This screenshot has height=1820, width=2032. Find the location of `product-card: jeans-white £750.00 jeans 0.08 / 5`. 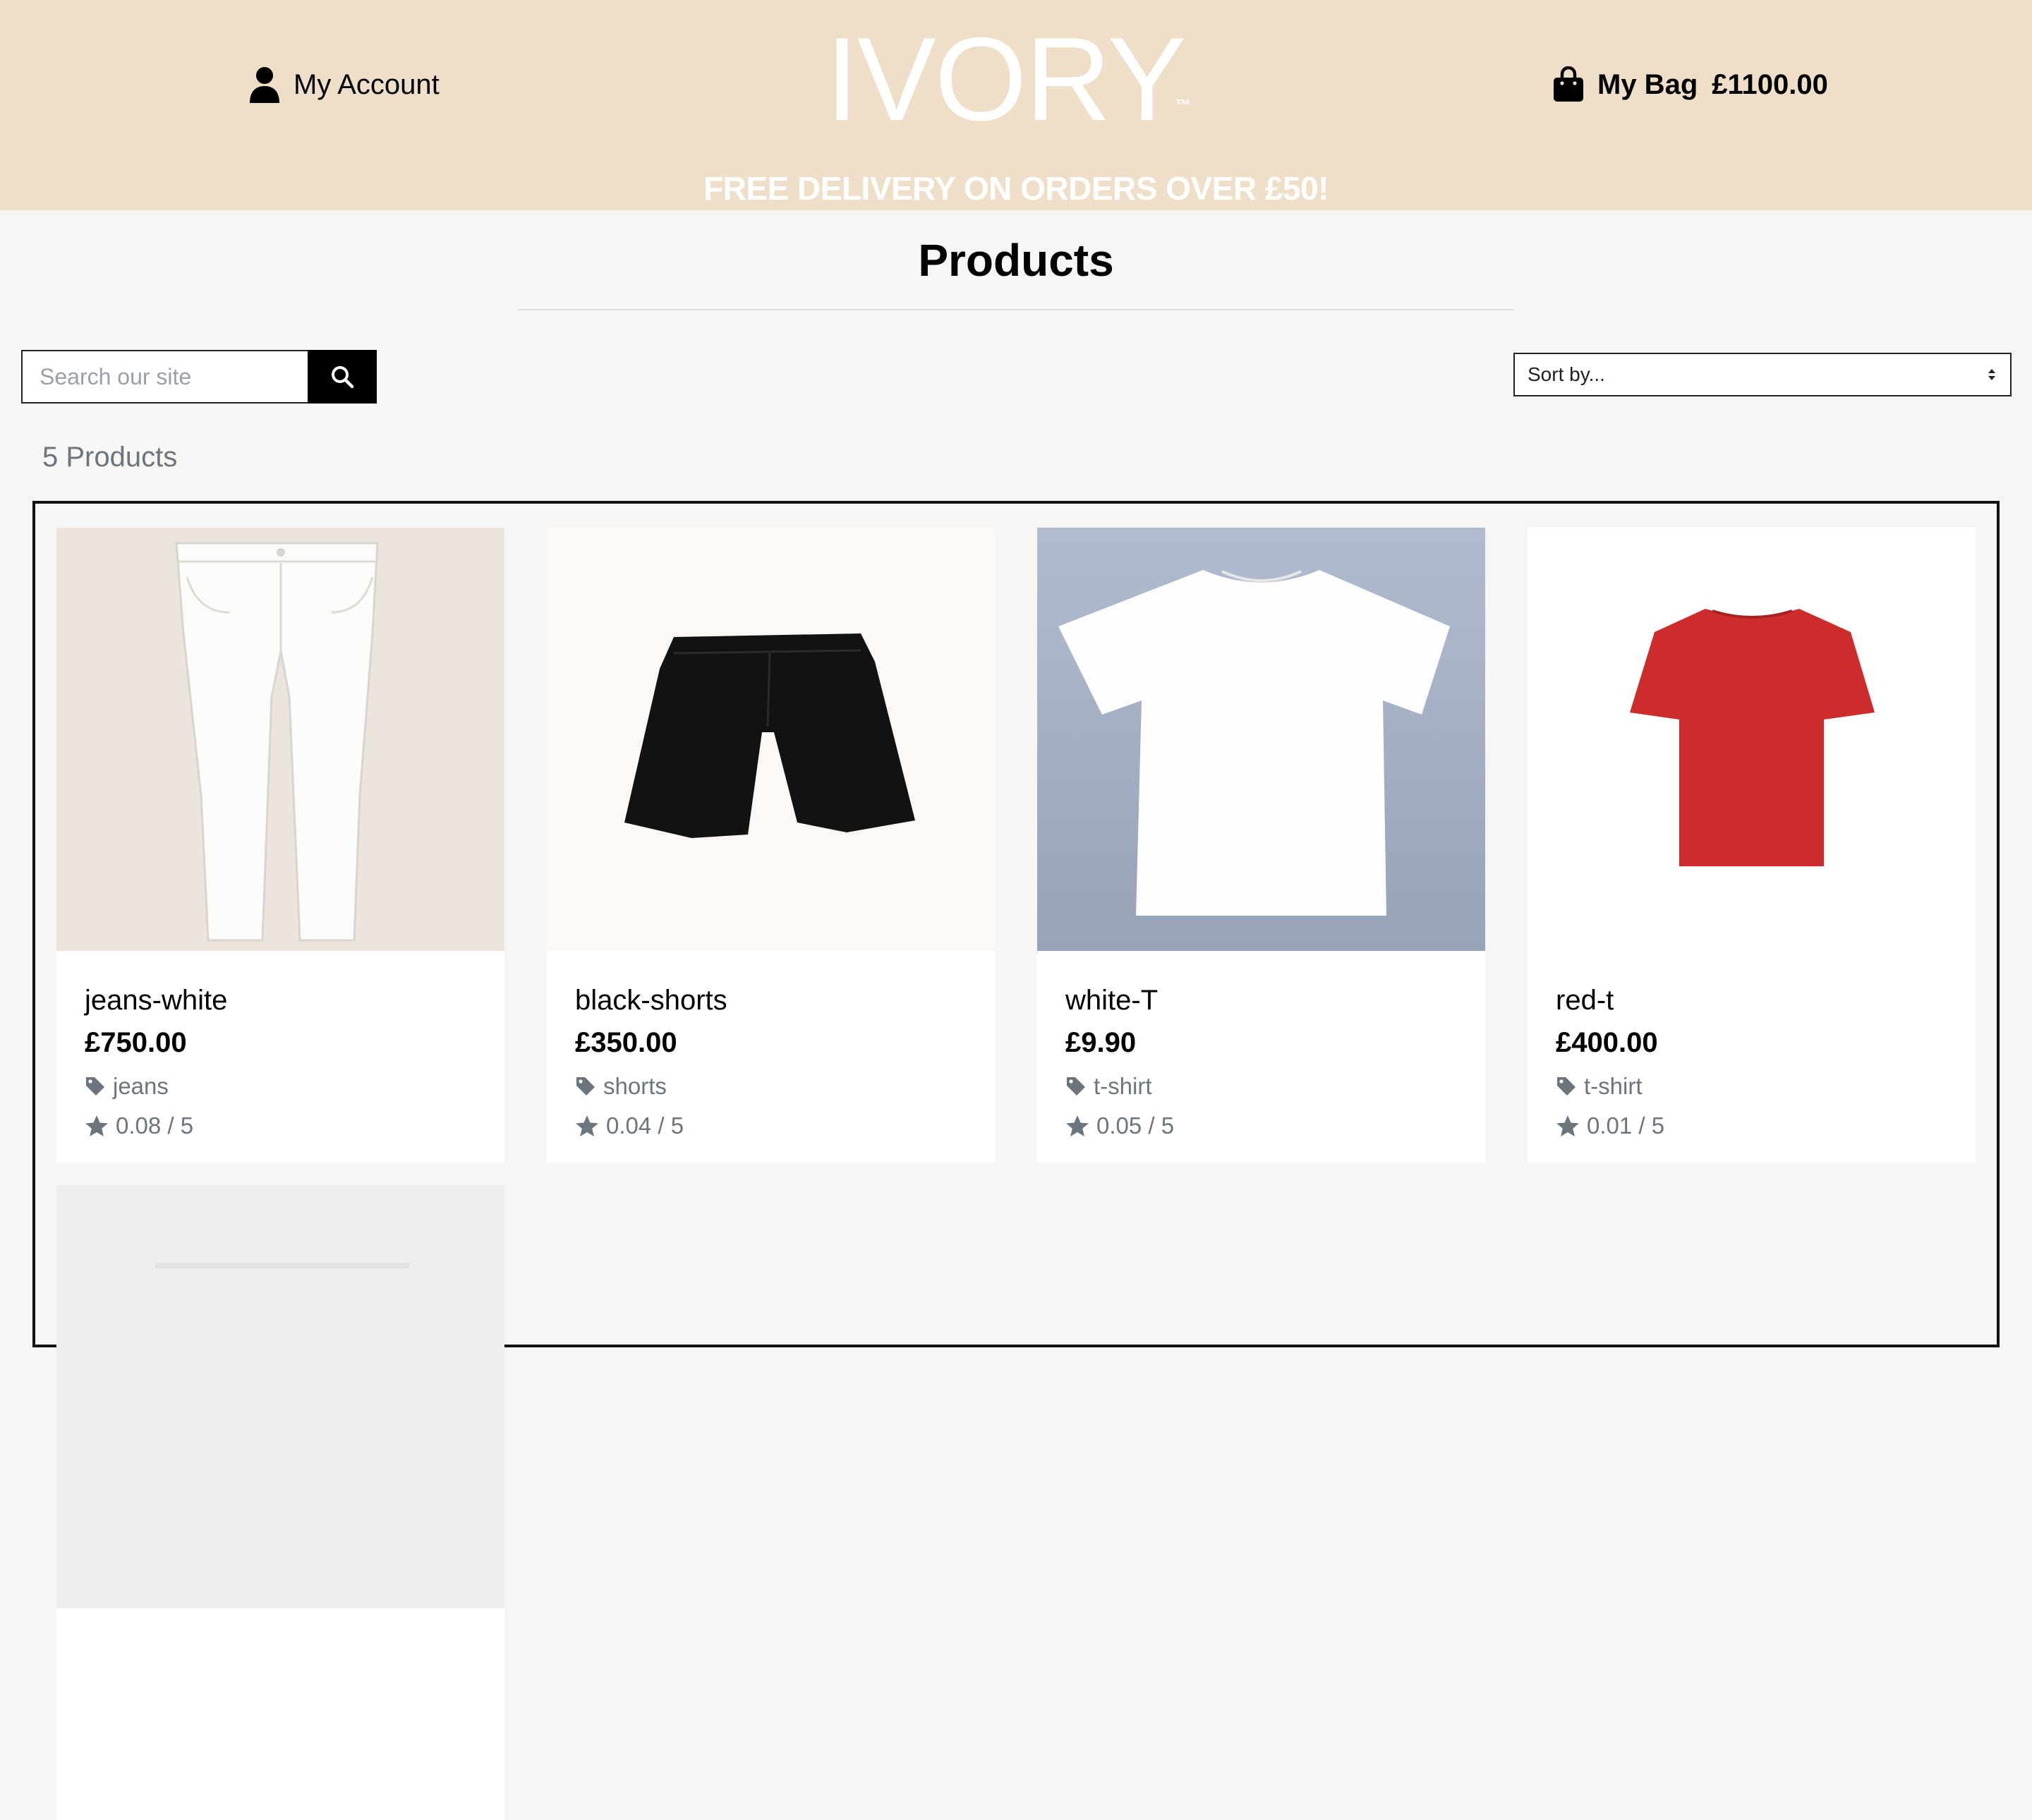

product-card: jeans-white £750.00 jeans 0.08 / 5 is located at coordinates (280, 845).